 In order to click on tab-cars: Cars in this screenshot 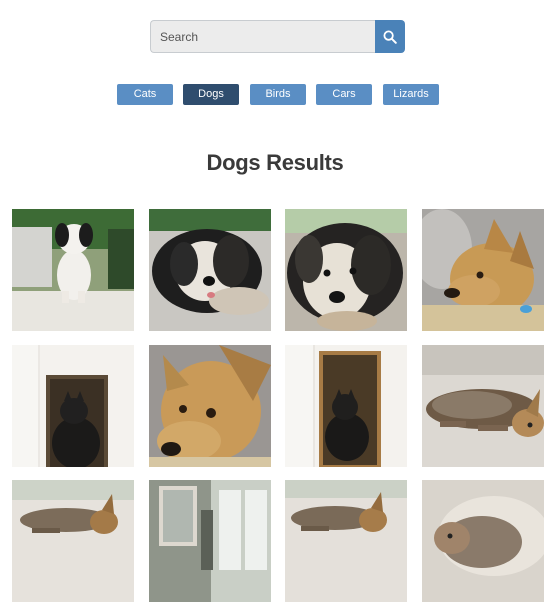, I will do `click(344, 94)`.